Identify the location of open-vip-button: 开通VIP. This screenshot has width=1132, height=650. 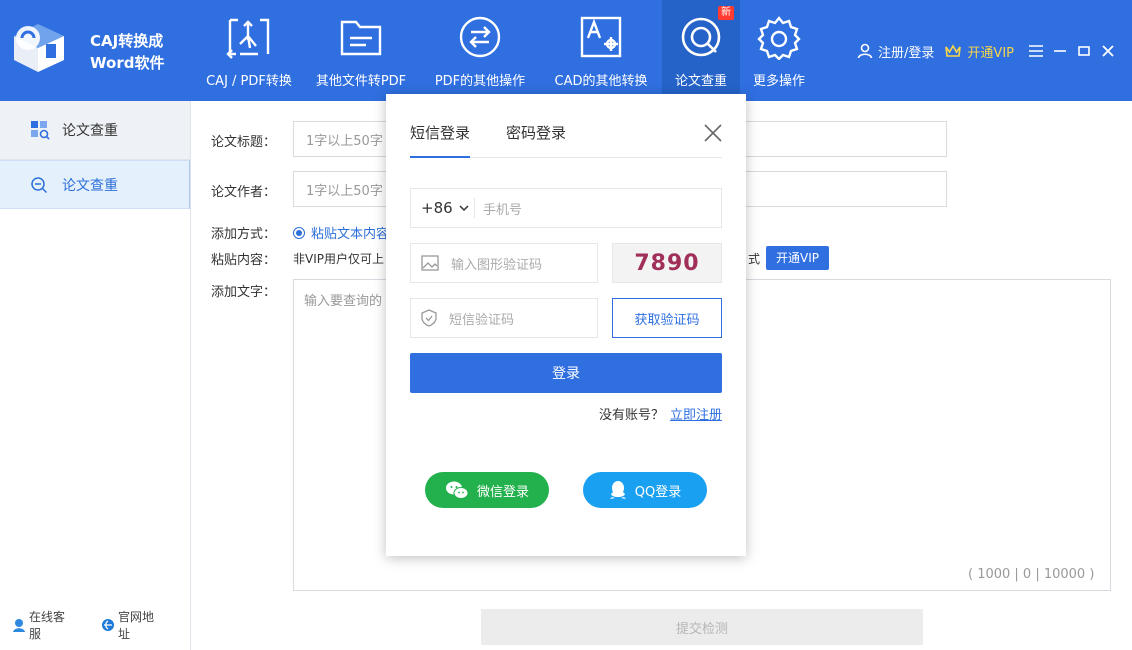
(797, 258).